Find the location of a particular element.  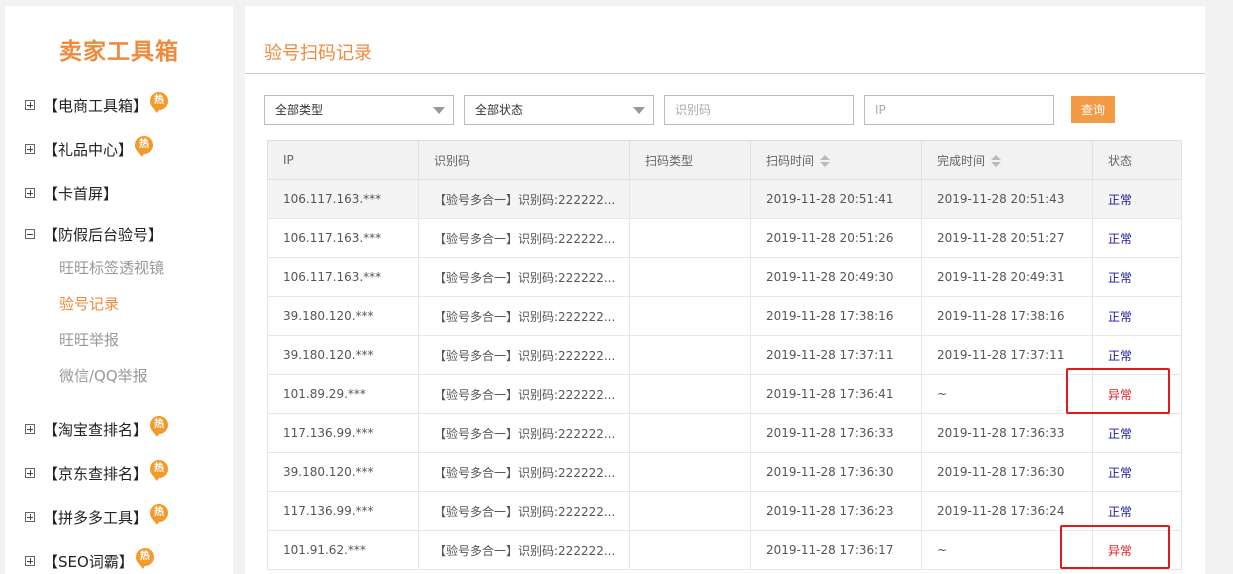

header-label: 完成时间 is located at coordinates (961, 160).